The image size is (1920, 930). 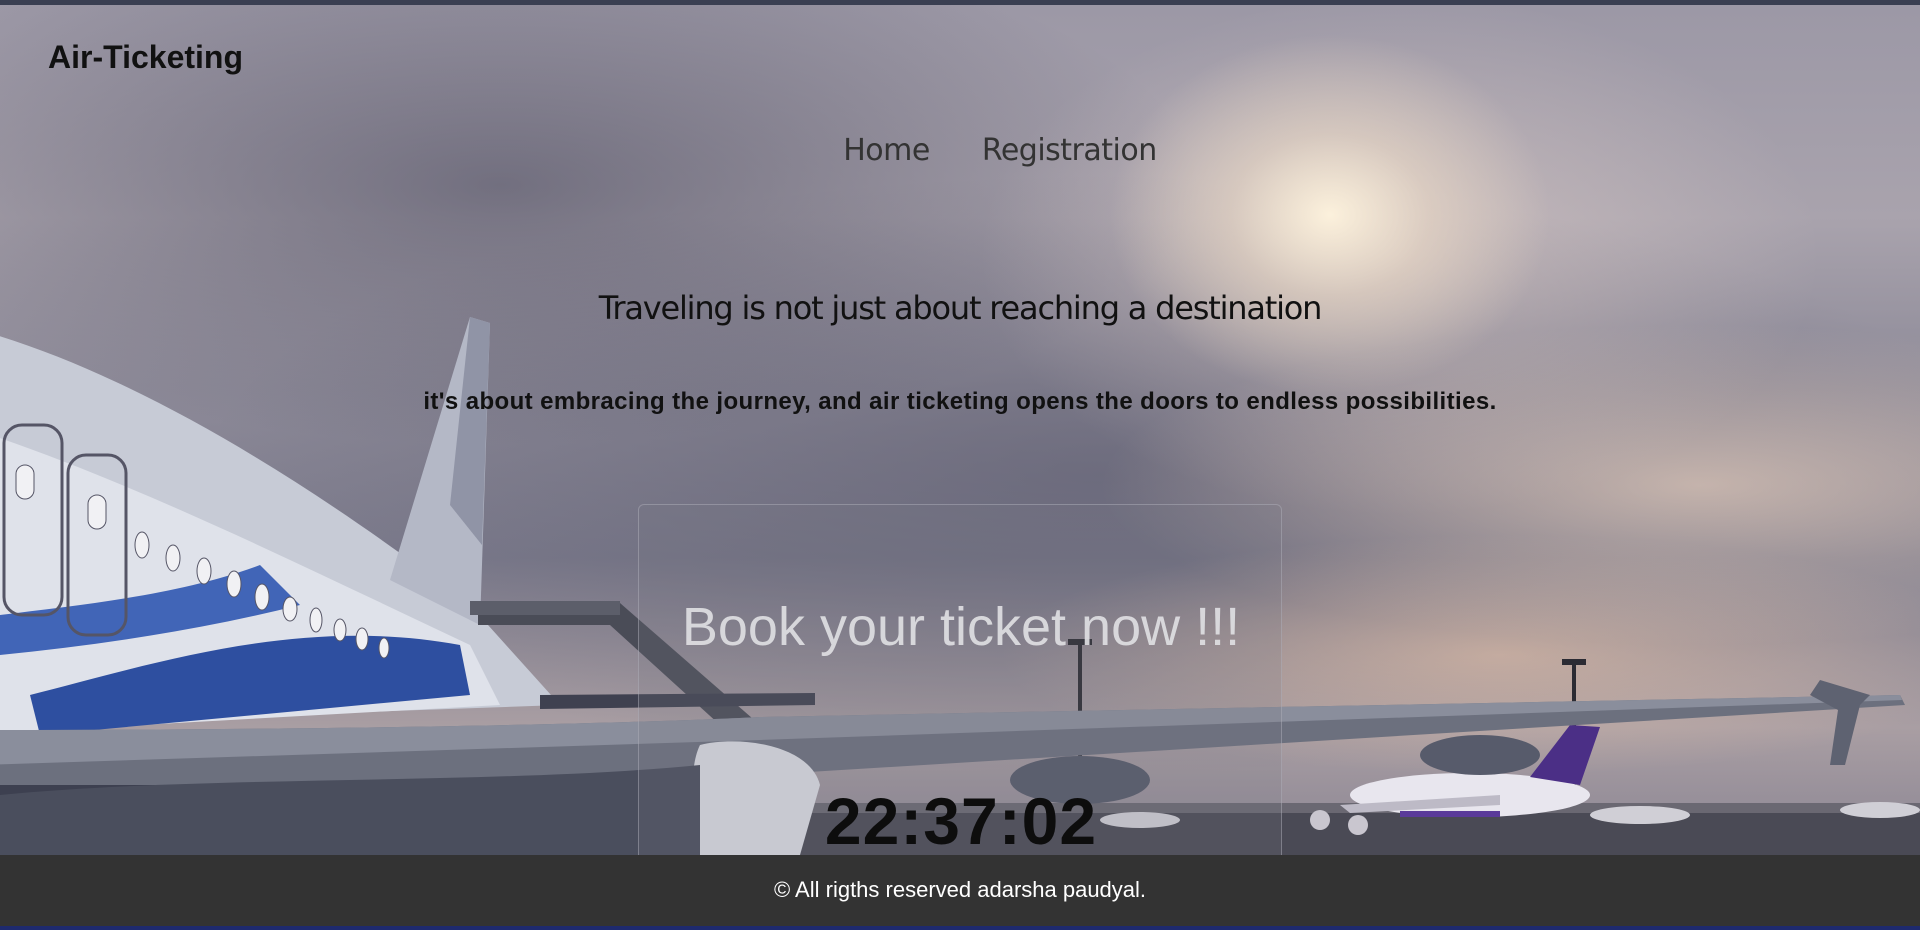 I want to click on top-strip, so click(x=960, y=2).